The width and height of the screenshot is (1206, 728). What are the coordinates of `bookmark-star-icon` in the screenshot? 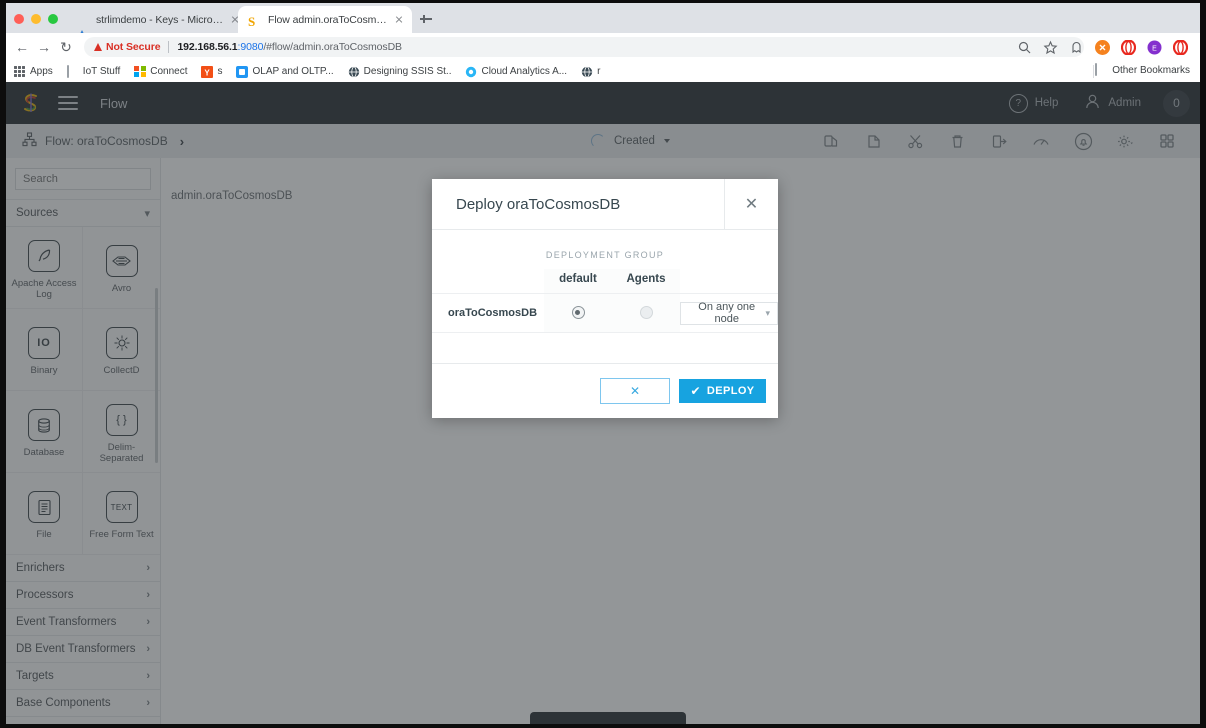 It's located at (1050, 47).